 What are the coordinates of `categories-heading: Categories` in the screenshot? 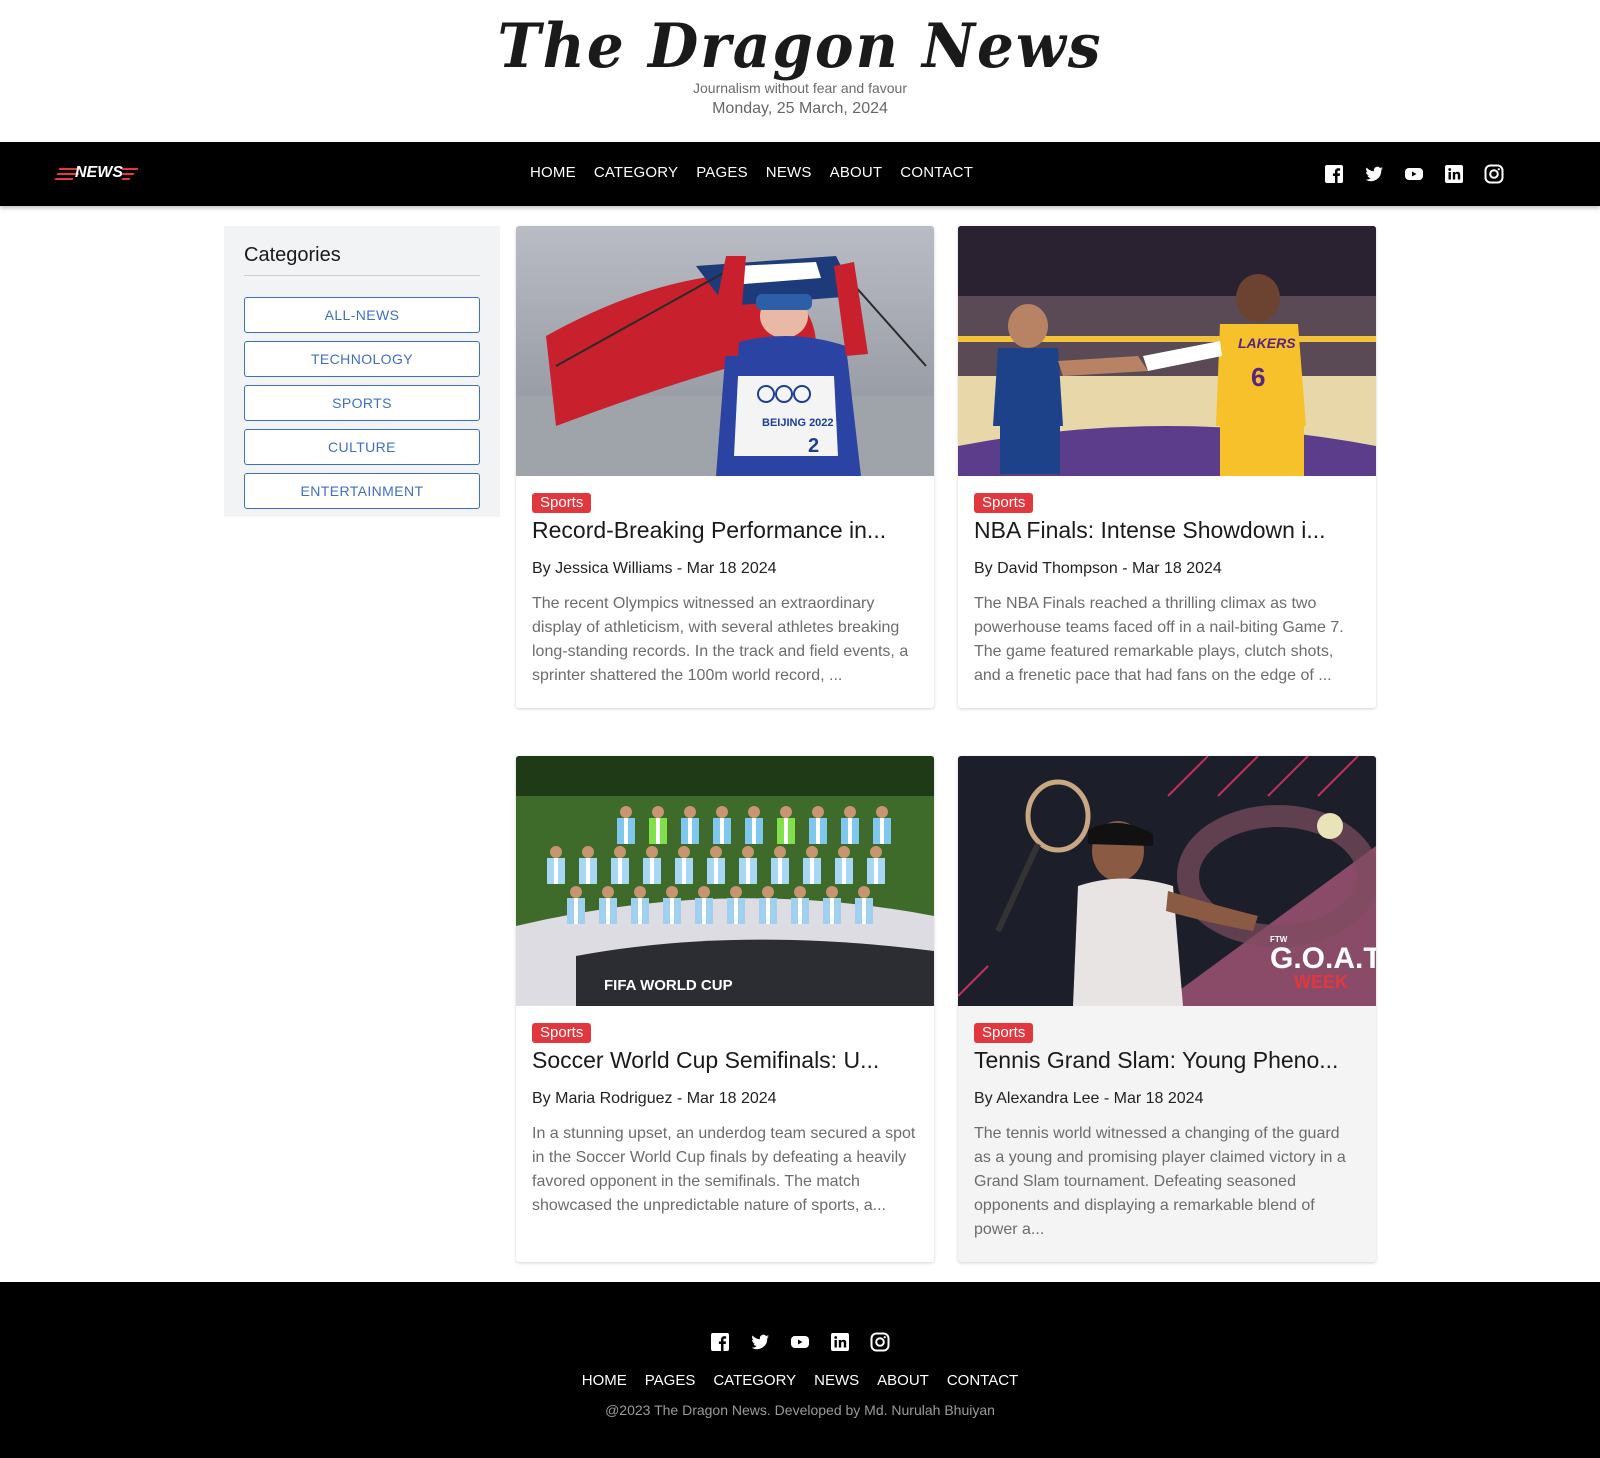 It's located at (362, 260).